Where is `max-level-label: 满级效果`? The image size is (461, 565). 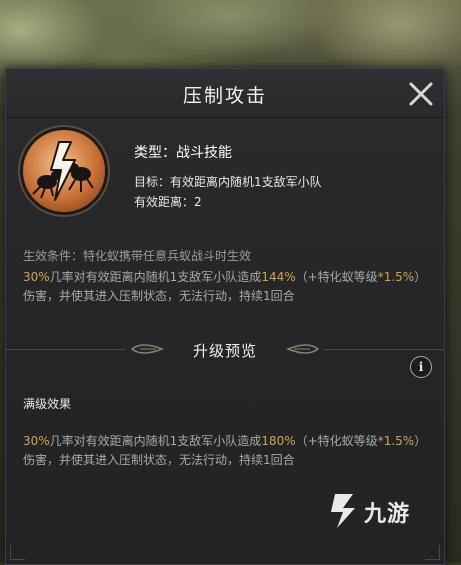 max-level-label: 满级效果 is located at coordinates (47, 404).